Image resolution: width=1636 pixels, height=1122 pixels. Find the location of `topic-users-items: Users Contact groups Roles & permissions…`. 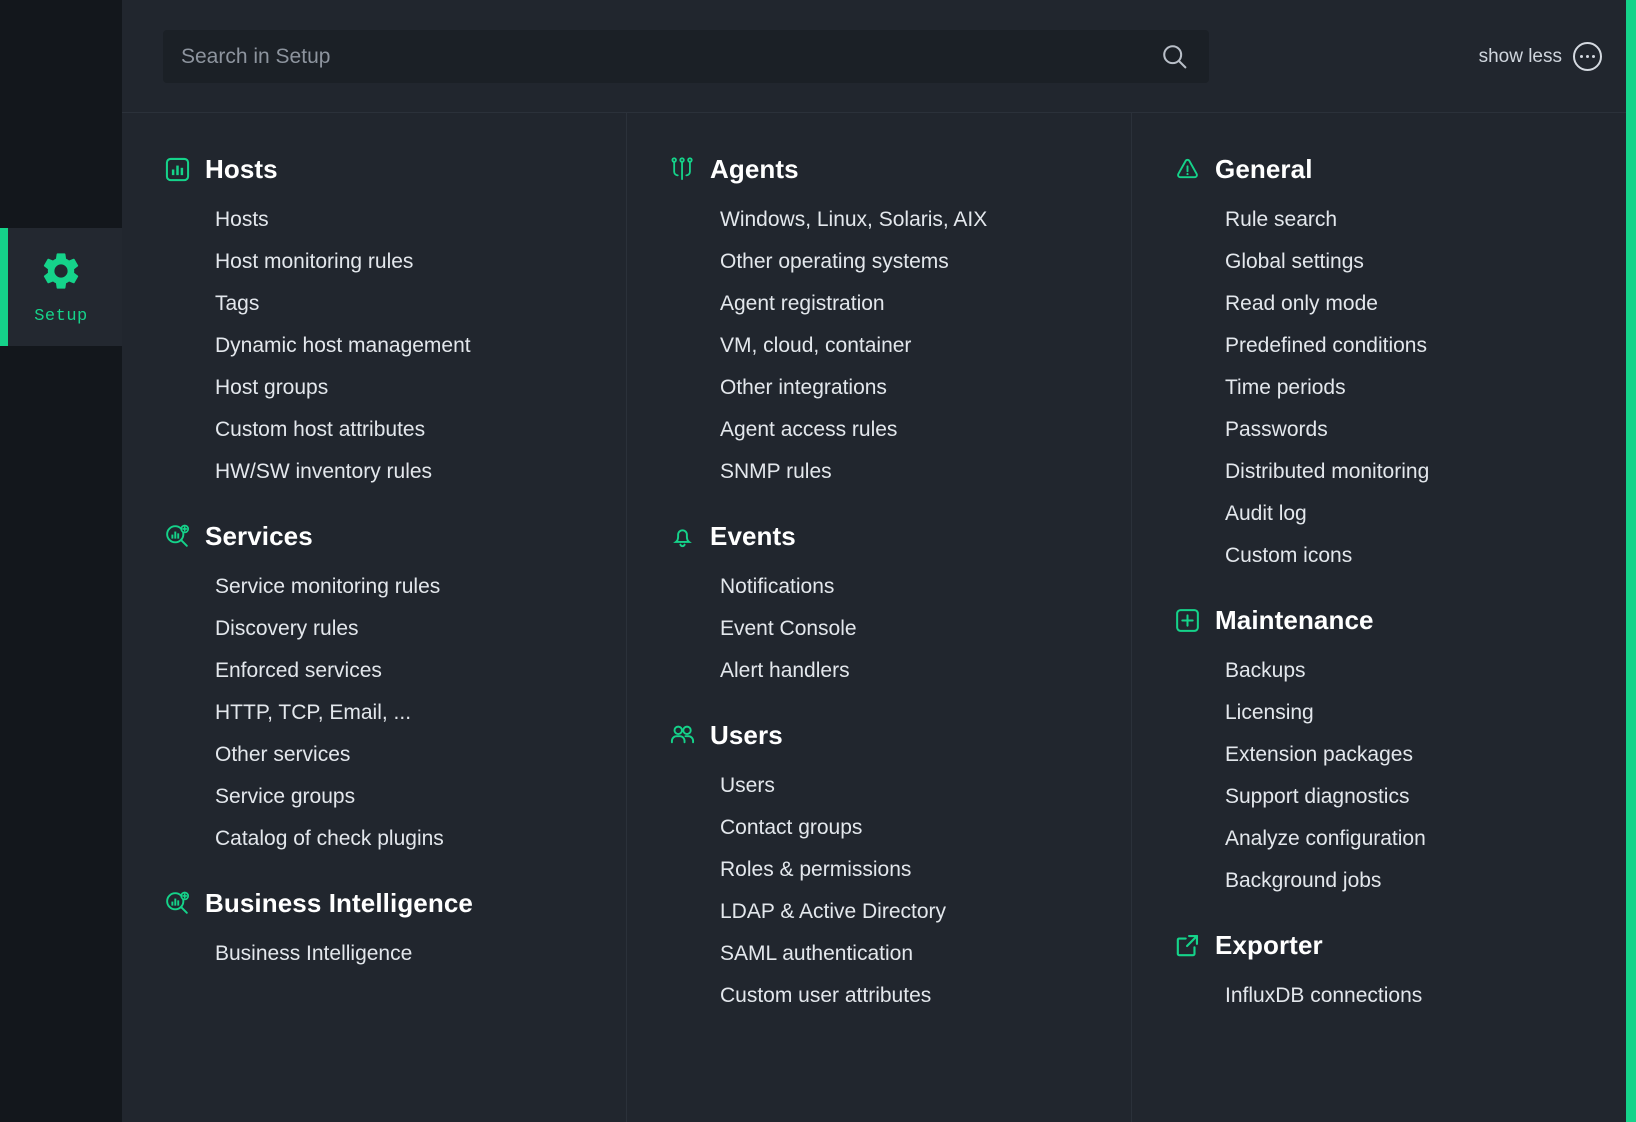

topic-users-items: Users Contact groups Roles & permissions… is located at coordinates (890, 891).